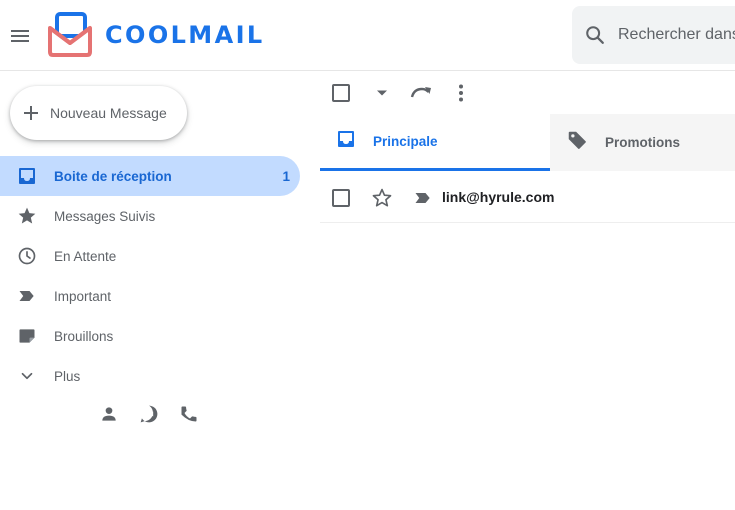 The width and height of the screenshot is (735, 510). Describe the element at coordinates (83, 296) in the screenshot. I see `sidebar-item-label: Important` at that location.